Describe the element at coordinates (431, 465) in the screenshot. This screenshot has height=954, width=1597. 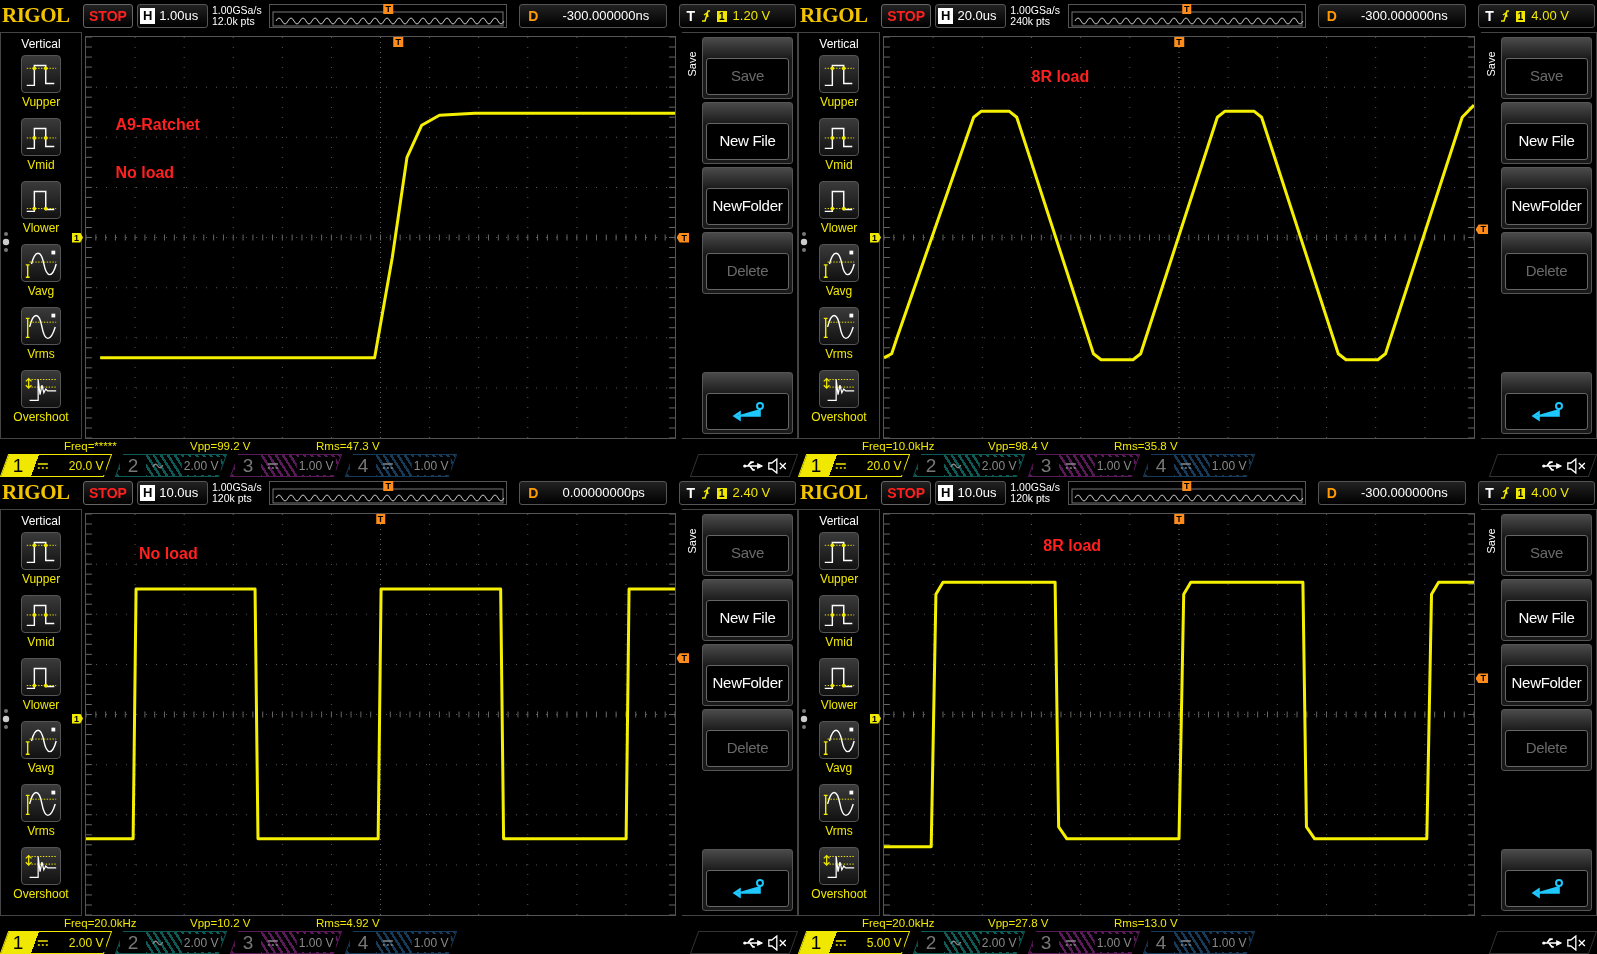
I see `channel-scale: 1.00 V` at that location.